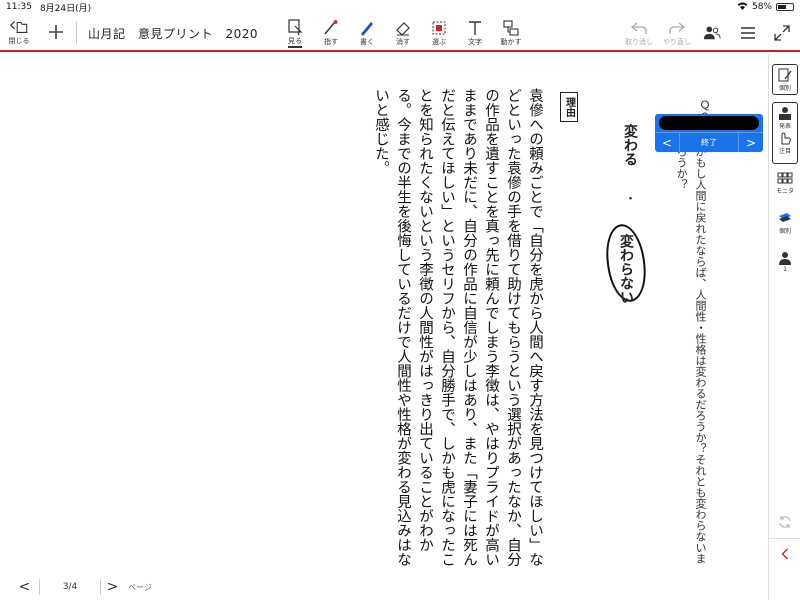 Image resolution: width=800 pixels, height=600 pixels. I want to click on sidebar-item-label: 発表, so click(784, 126).